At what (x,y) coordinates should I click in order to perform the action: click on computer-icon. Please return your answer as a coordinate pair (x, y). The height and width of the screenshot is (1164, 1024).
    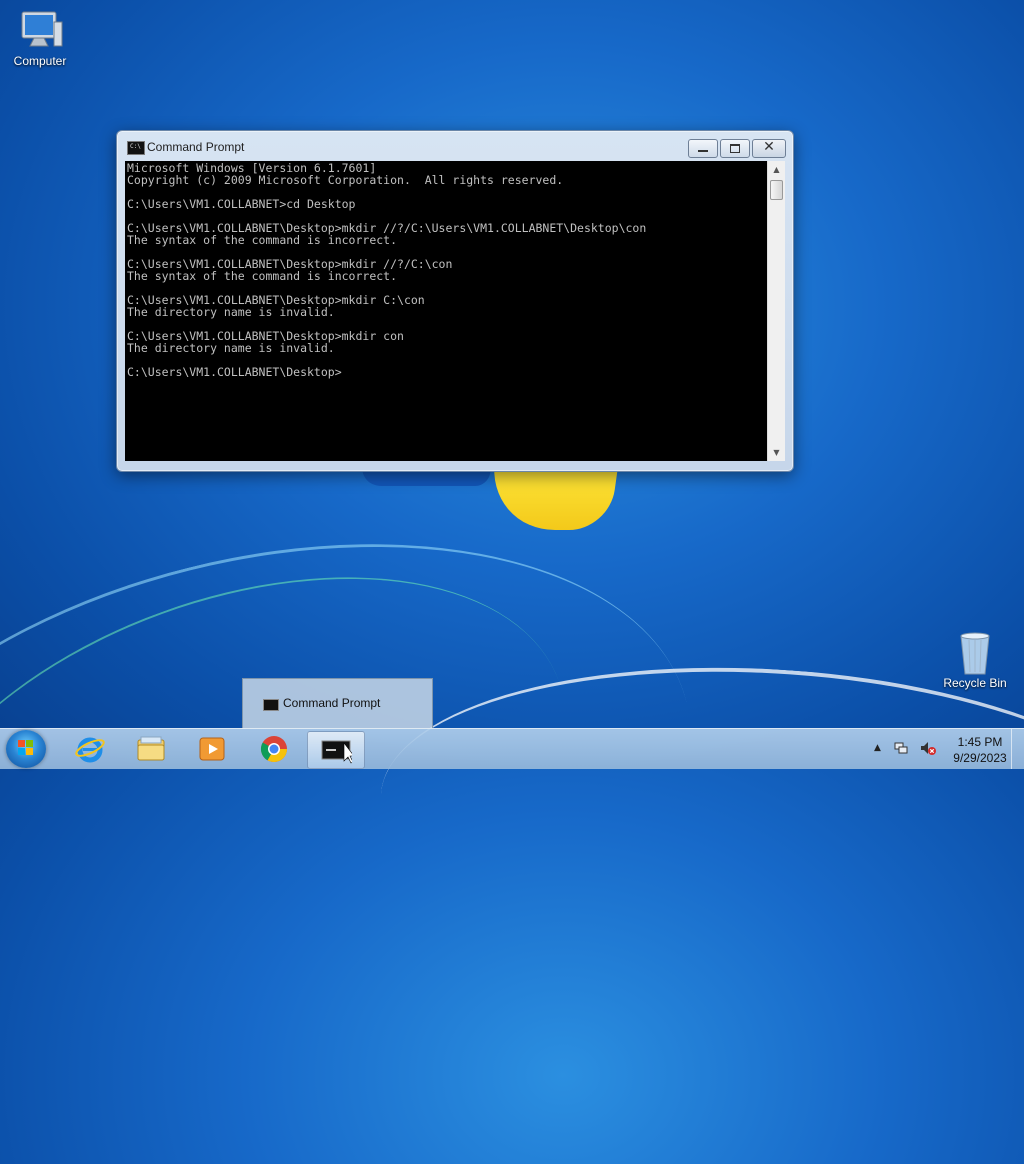
    Looking at the image, I should click on (40, 30).